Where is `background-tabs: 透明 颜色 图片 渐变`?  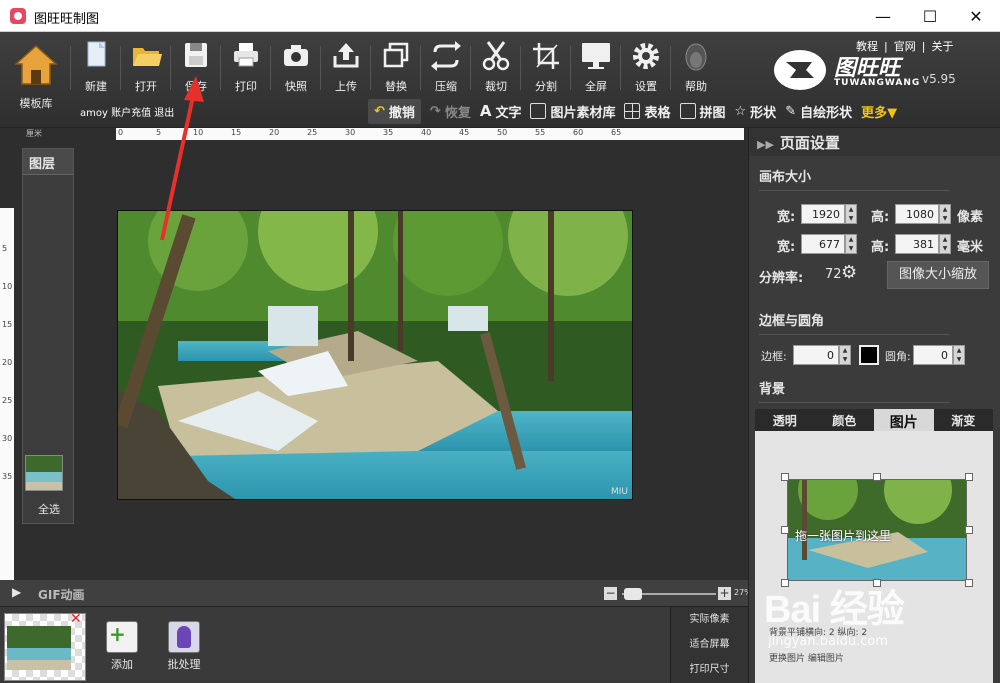
background-tabs: 透明 颜色 图片 渐变 is located at coordinates (874, 420).